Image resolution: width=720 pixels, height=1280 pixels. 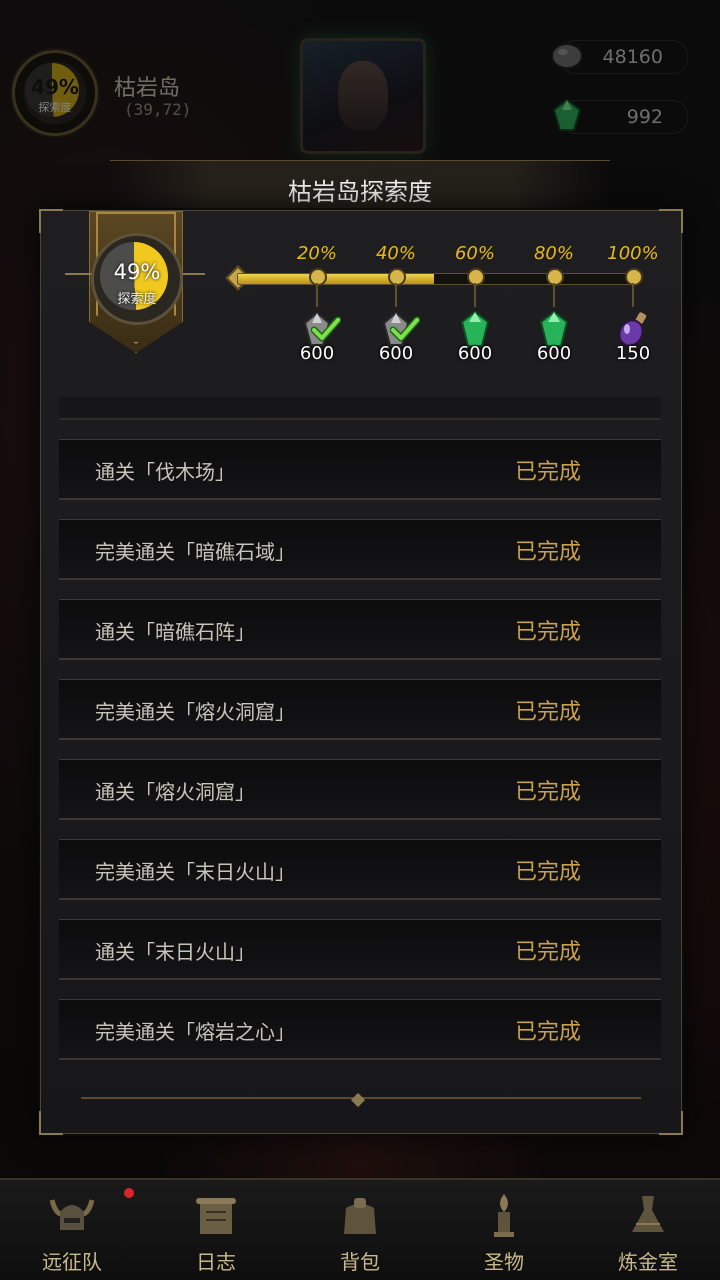 I want to click on milestone-percent: 40%, so click(x=395, y=253).